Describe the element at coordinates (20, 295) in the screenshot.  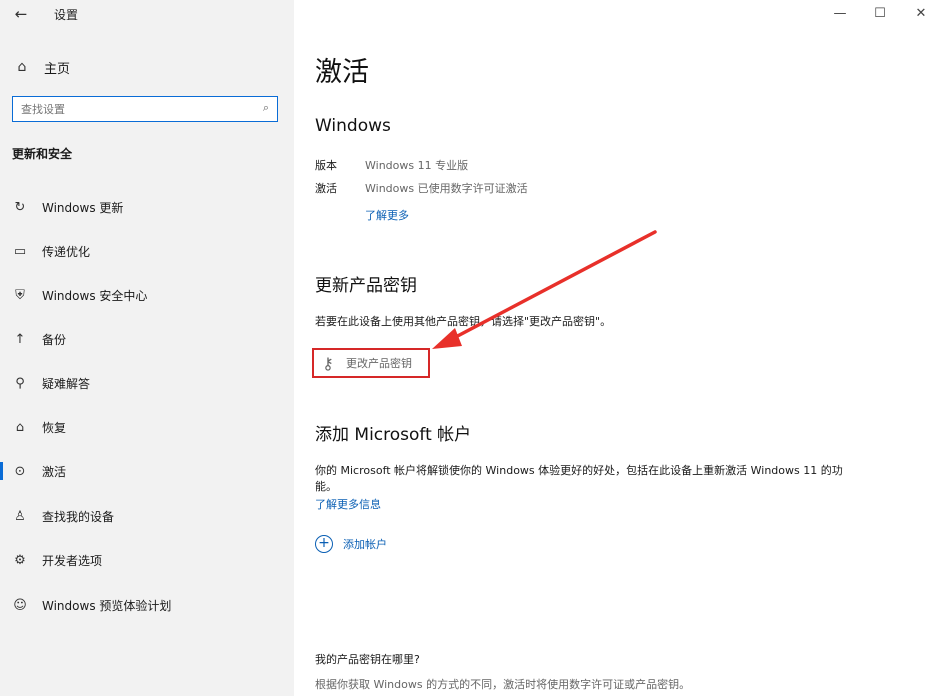
I see `shield-icon: ⛨` at that location.